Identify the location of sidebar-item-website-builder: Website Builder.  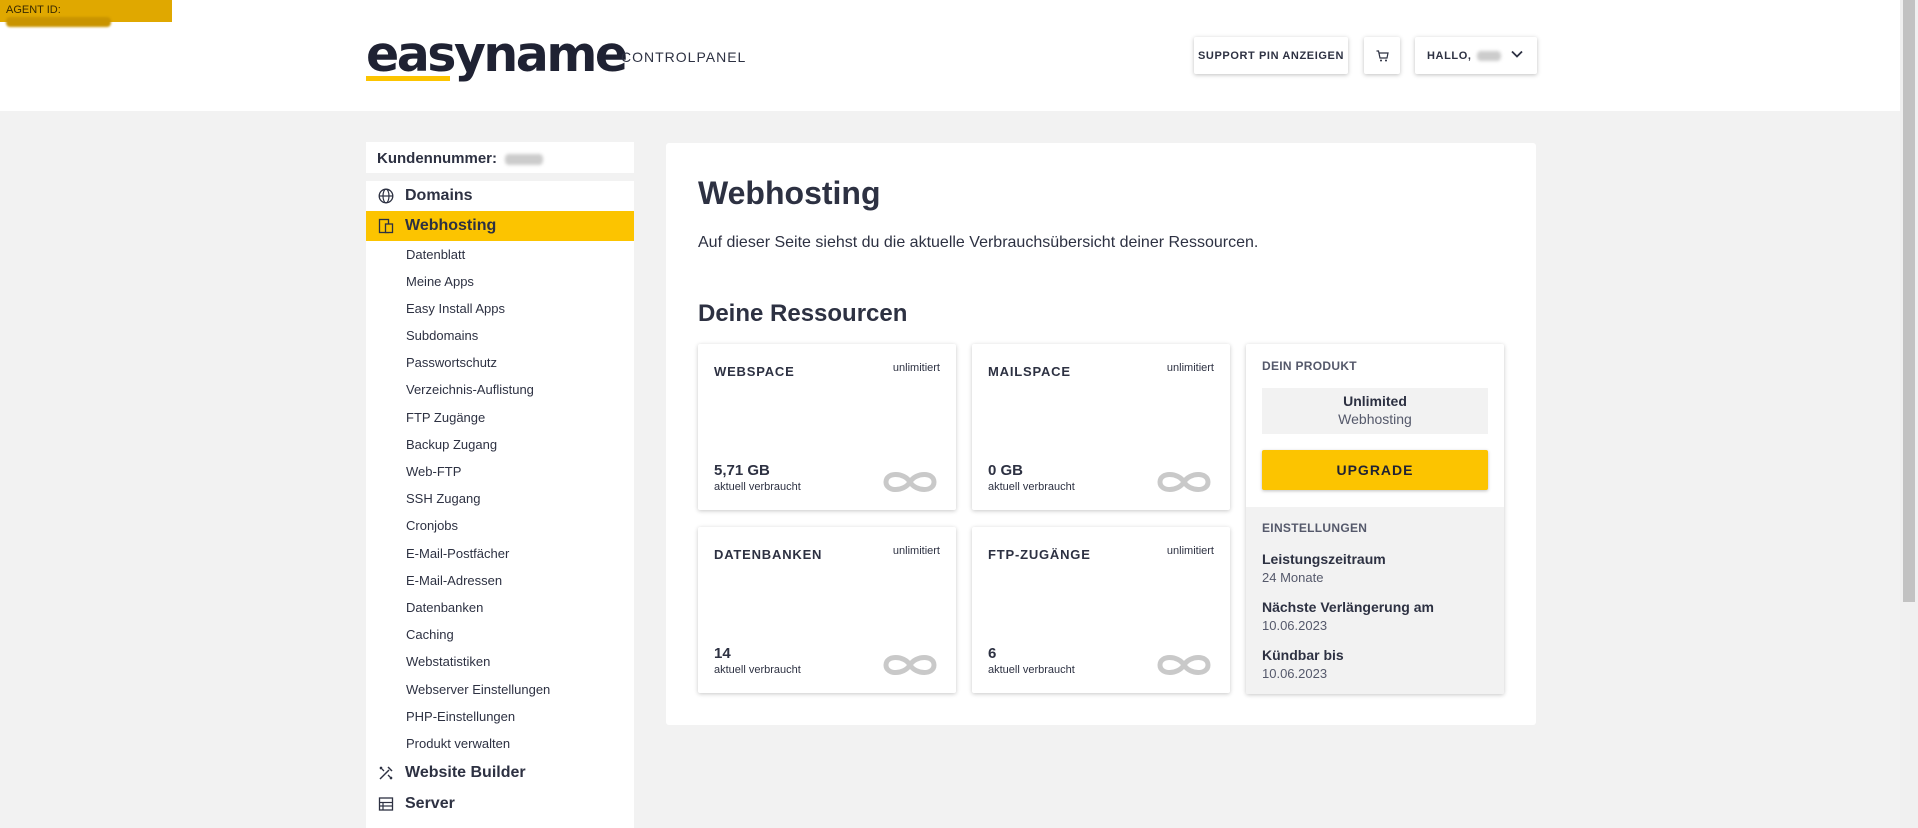
(500, 773).